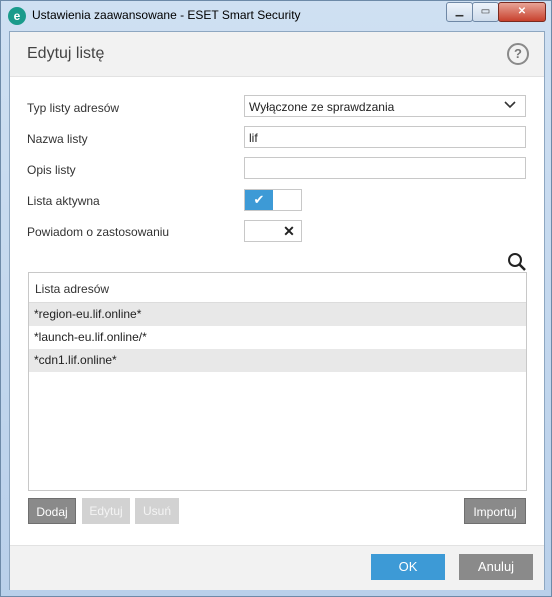 The width and height of the screenshot is (552, 597). What do you see at coordinates (510, 105) in the screenshot?
I see `chevron-down-icon` at bounding box center [510, 105].